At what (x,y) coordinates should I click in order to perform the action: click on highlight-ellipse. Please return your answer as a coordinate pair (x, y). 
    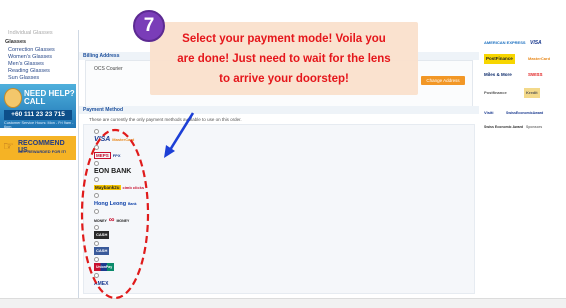
    Looking at the image, I should click on (115, 214).